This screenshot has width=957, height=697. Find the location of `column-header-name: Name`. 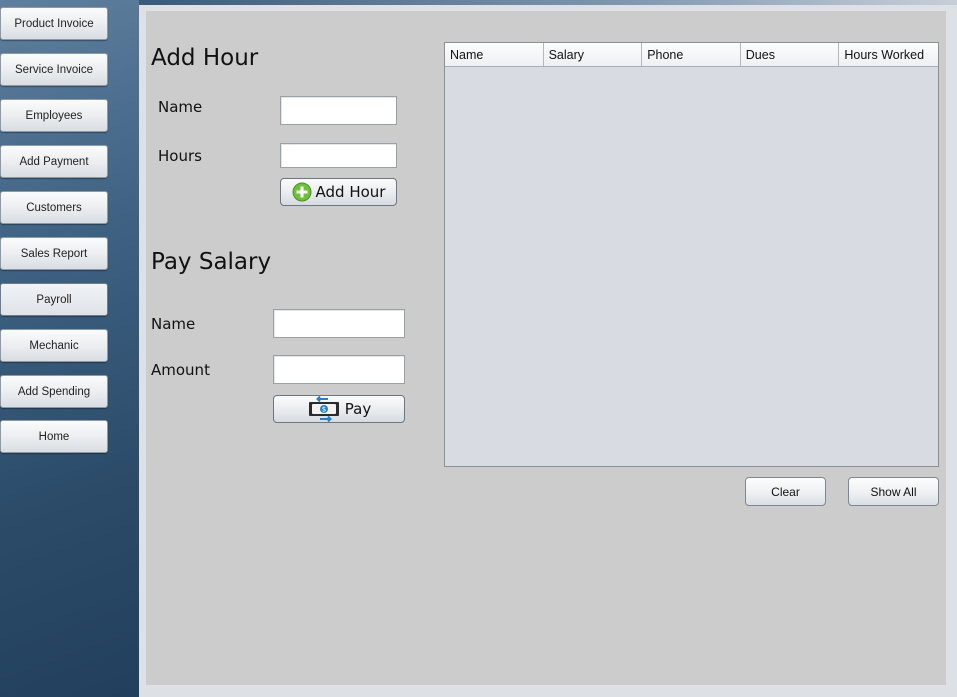

column-header-name: Name is located at coordinates (494, 54).